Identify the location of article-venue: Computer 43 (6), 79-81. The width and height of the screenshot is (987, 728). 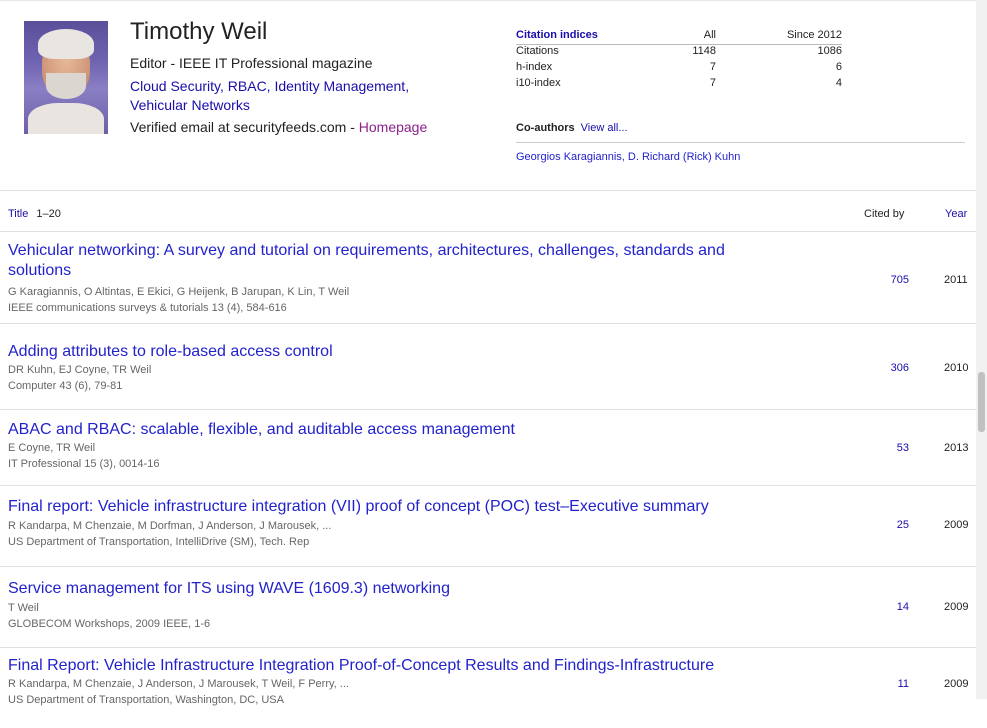
(65, 386).